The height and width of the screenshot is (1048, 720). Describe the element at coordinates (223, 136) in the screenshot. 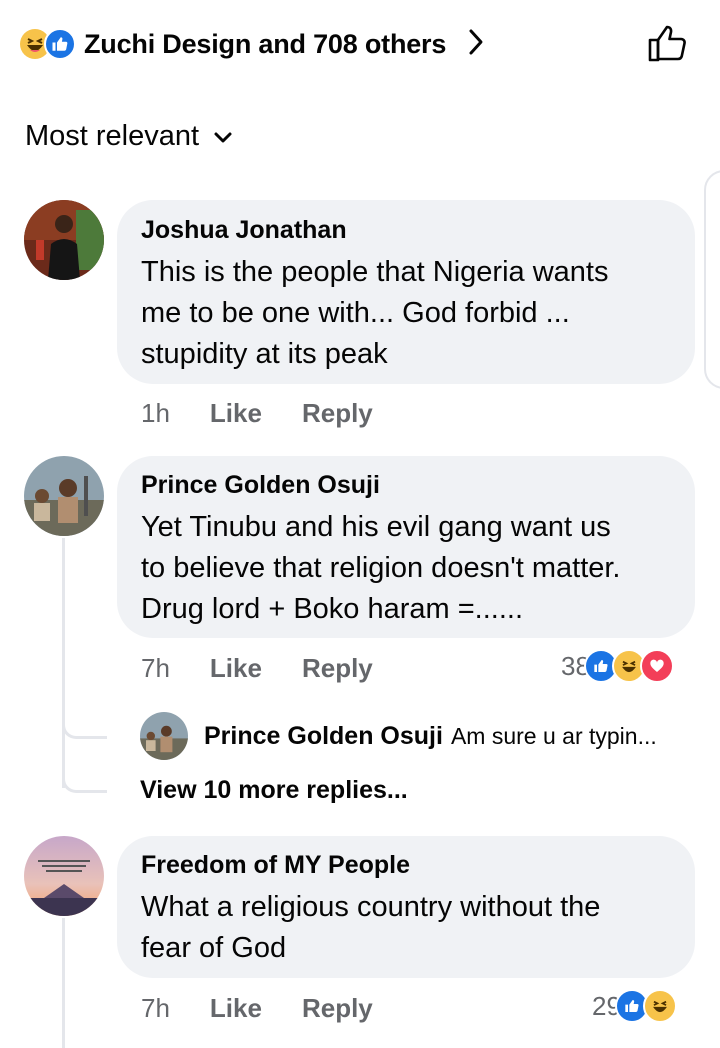

I see `chevron-down-icon` at that location.